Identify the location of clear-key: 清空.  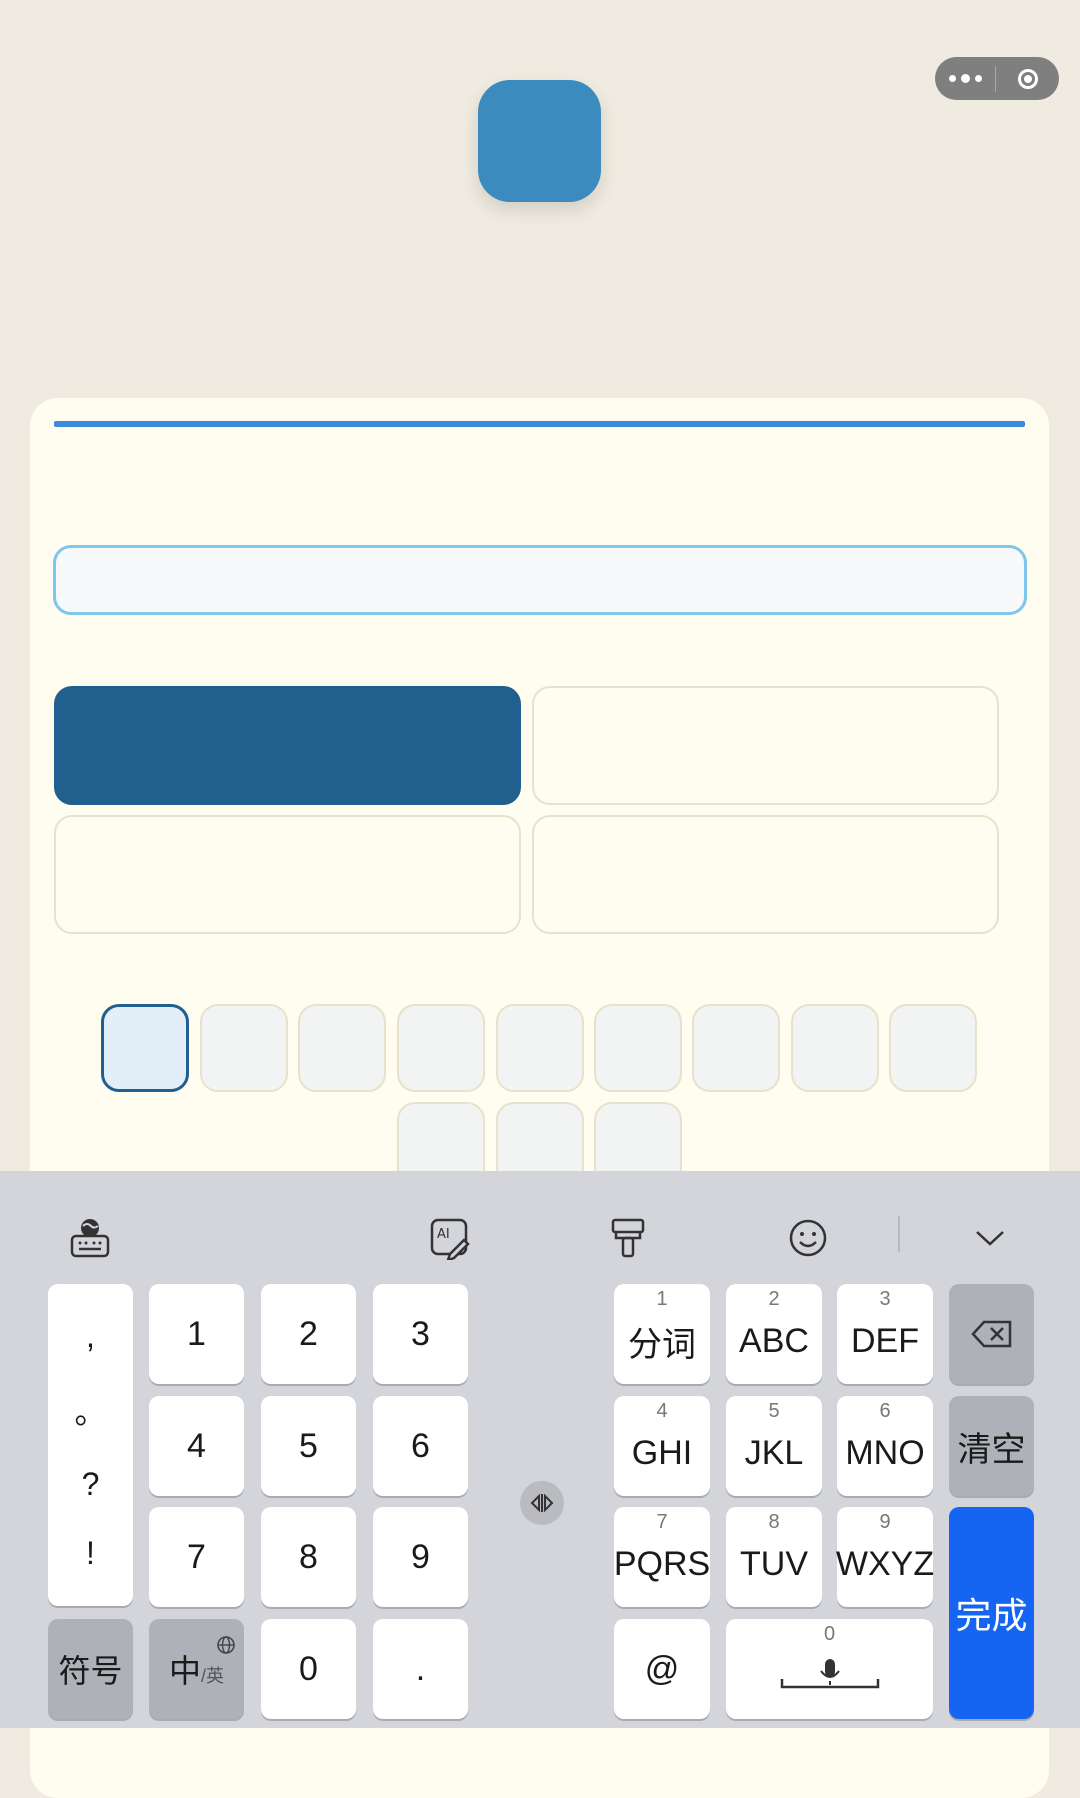
(991, 1446).